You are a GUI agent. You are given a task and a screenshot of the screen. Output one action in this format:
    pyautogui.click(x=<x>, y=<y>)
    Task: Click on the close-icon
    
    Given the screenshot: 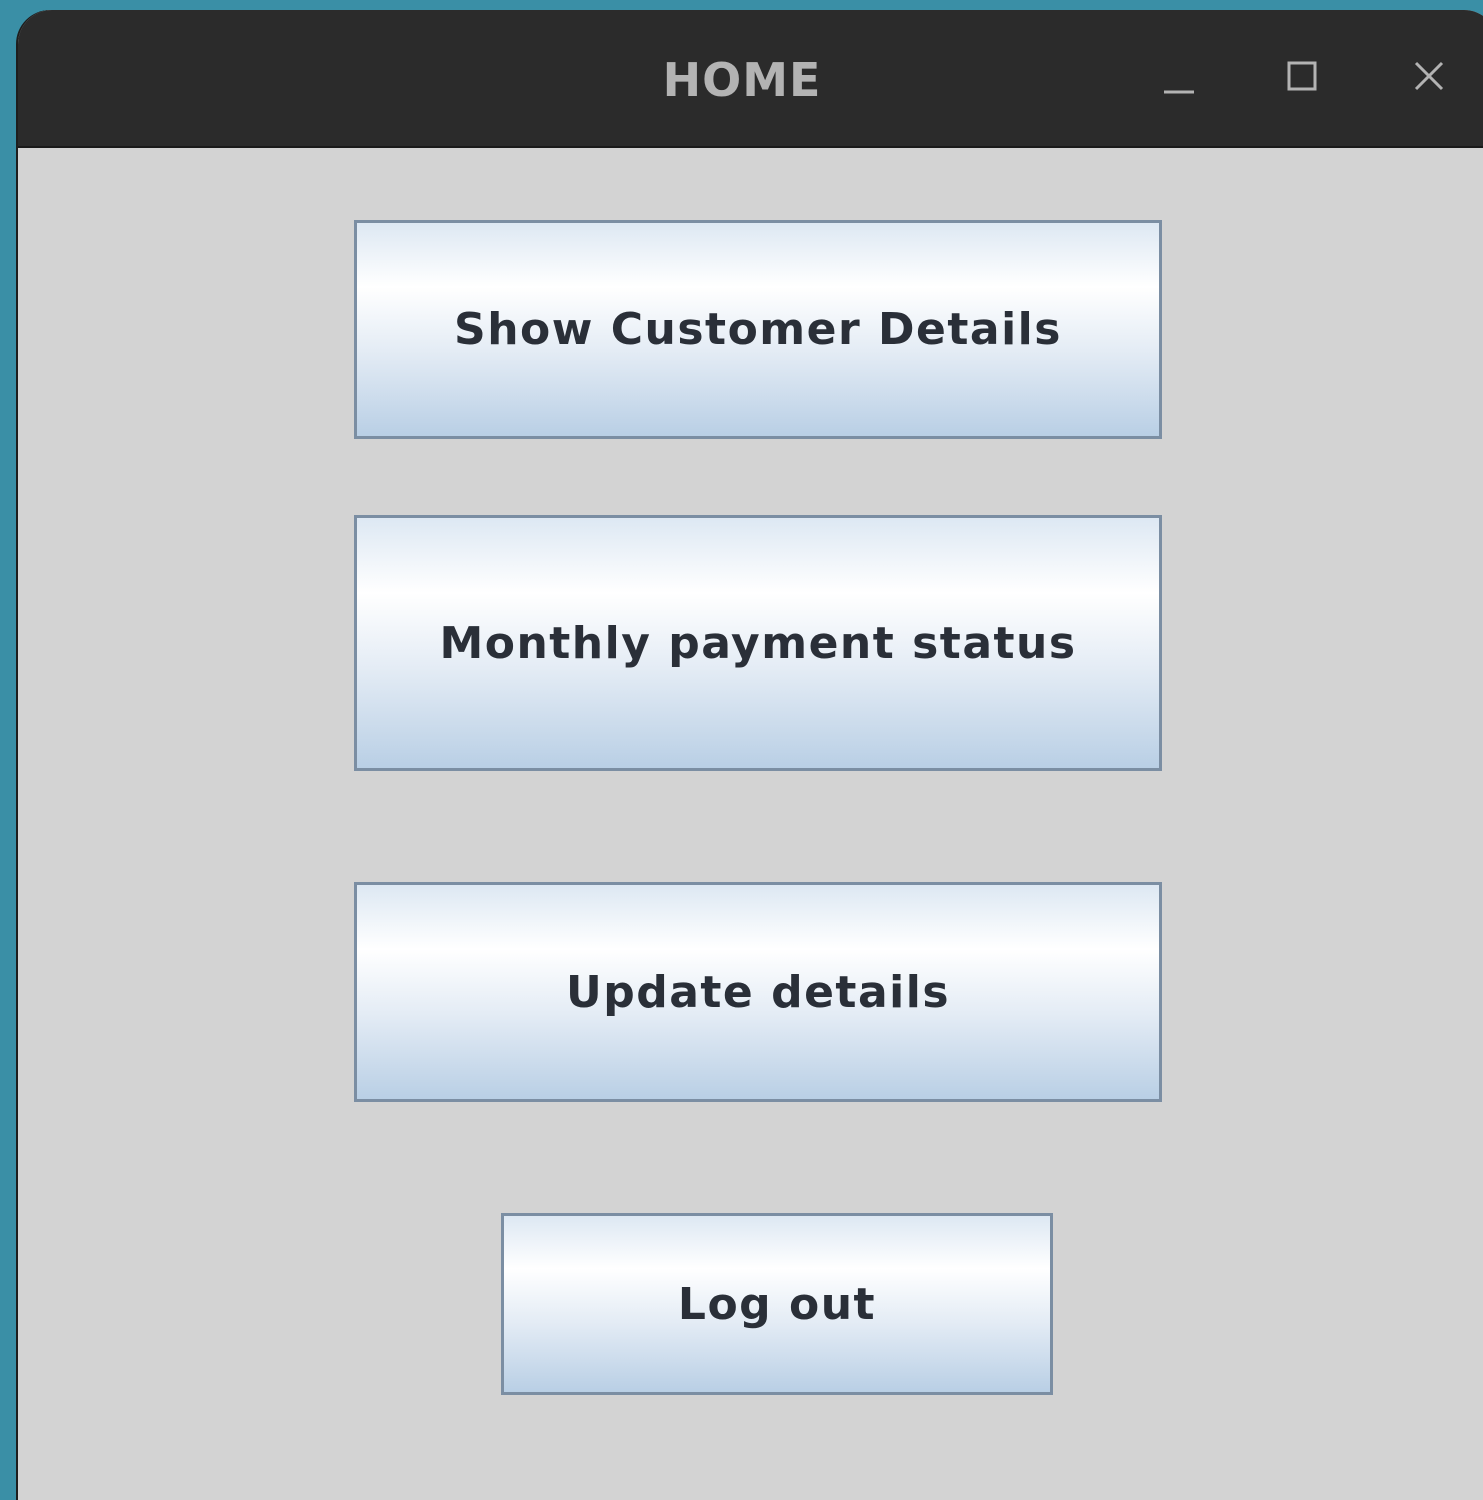 What is the action you would take?
    pyautogui.click(x=1429, y=76)
    